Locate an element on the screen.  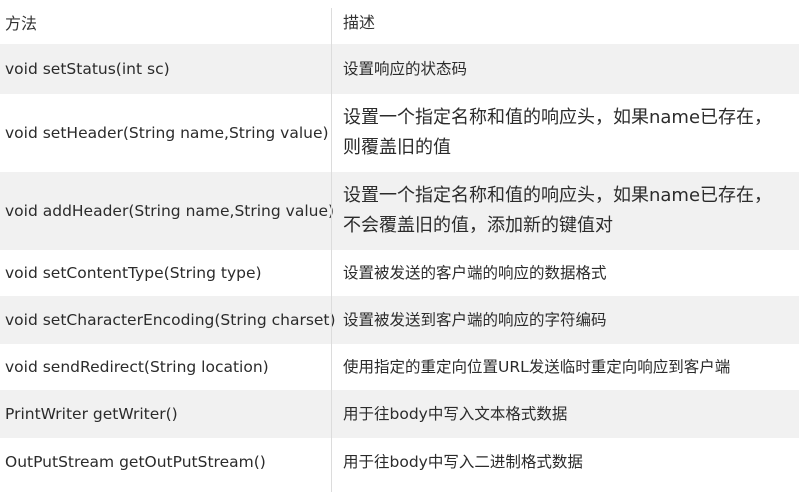
method-cell: void addHeader(String name,String value) is located at coordinates (170, 211).